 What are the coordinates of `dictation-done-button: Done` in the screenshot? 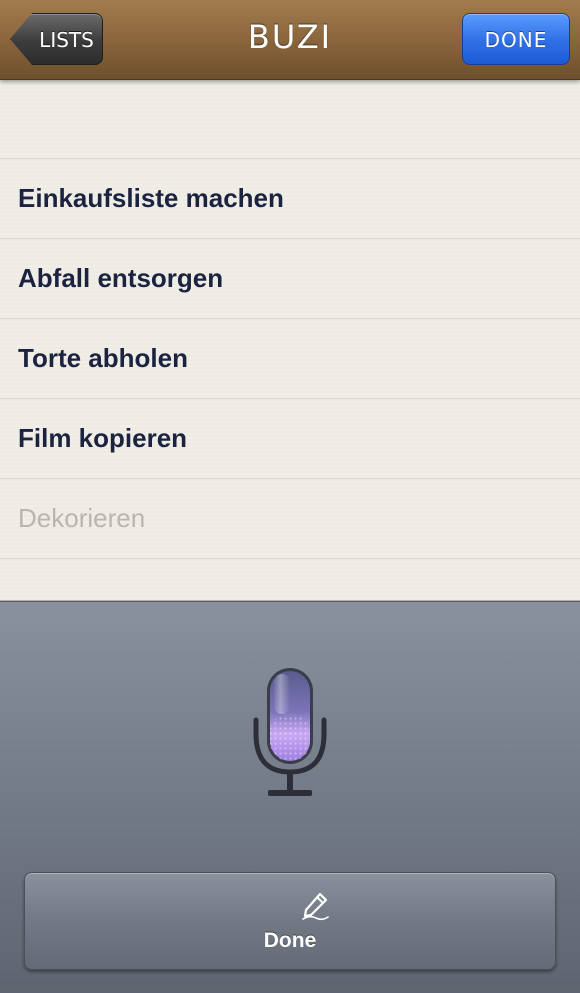 It's located at (290, 921).